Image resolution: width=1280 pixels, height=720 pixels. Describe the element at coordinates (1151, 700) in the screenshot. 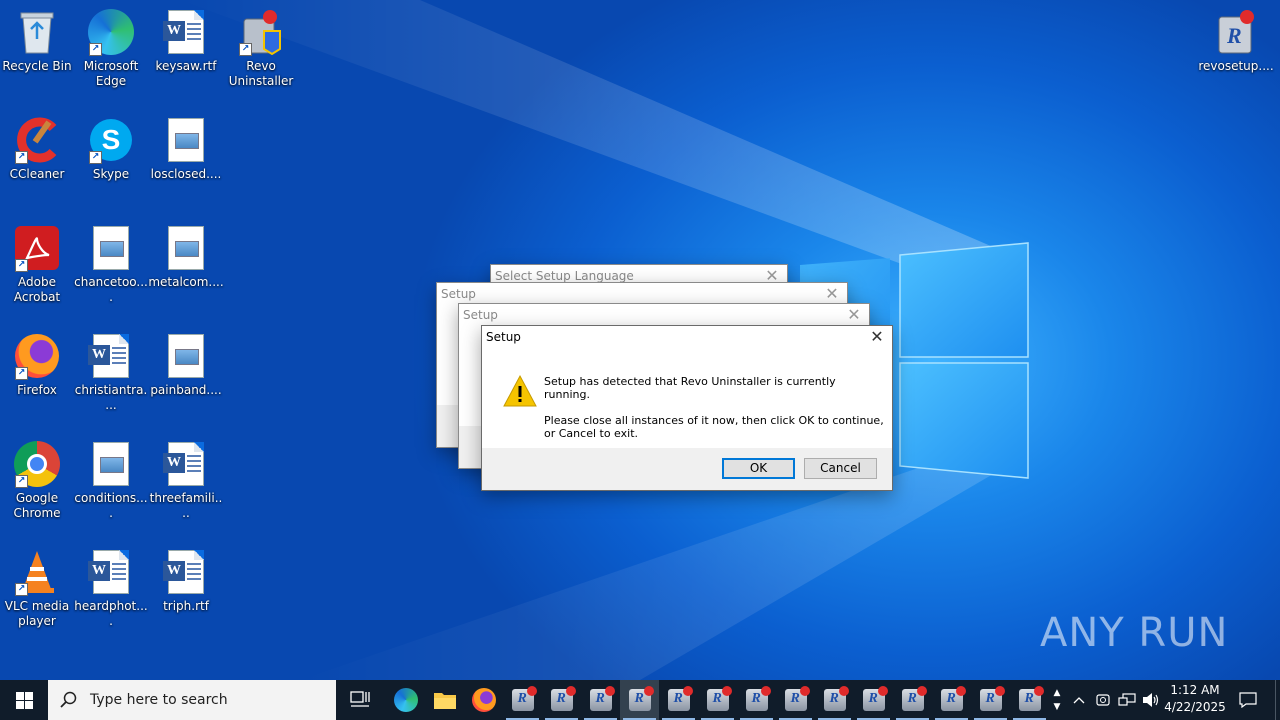

I see `tray-volume-button` at that location.